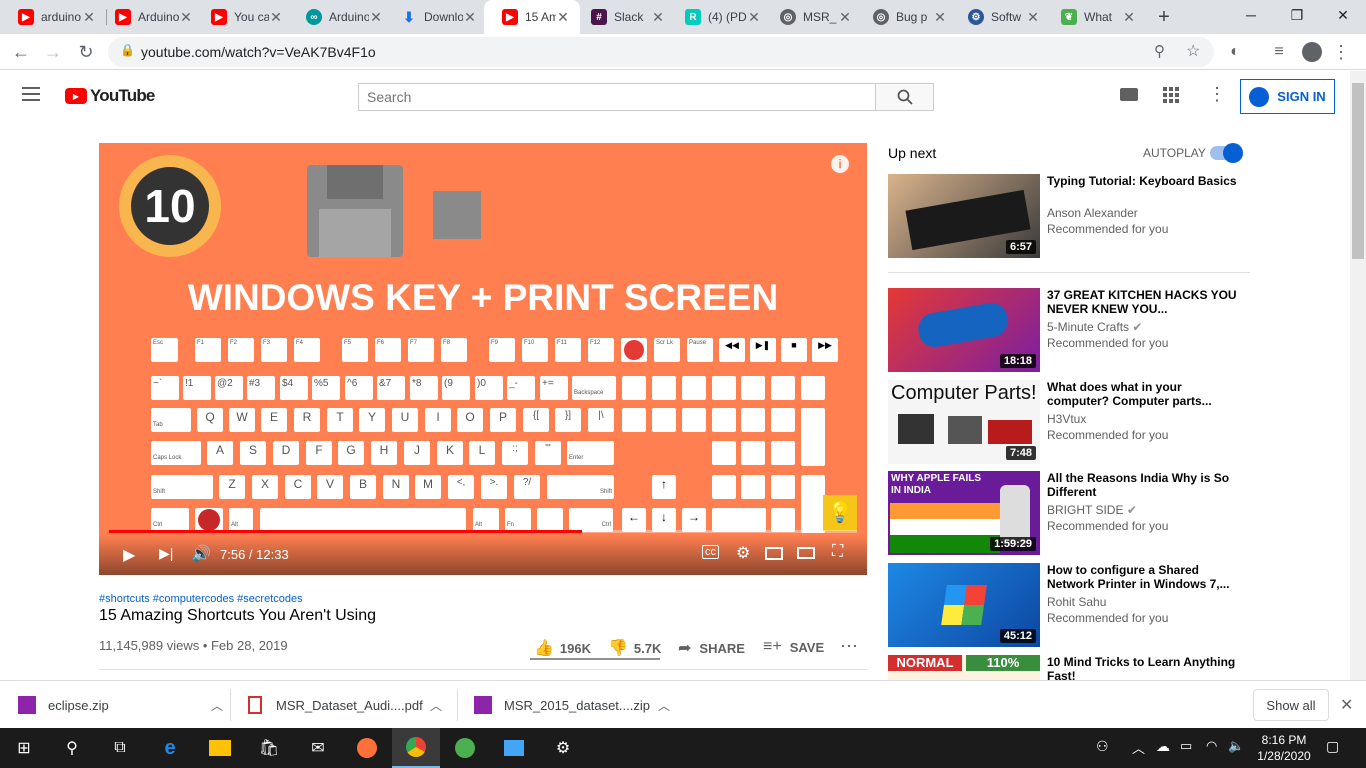 This screenshot has width=1366, height=768. I want to click on edge-icon: e, so click(170, 748).